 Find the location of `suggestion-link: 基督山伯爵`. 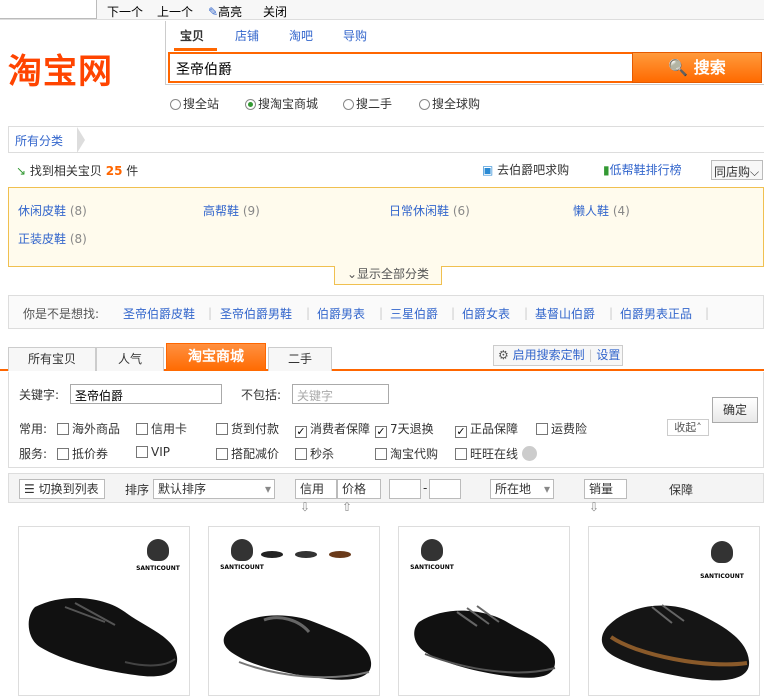

suggestion-link: 基督山伯爵 is located at coordinates (565, 313).